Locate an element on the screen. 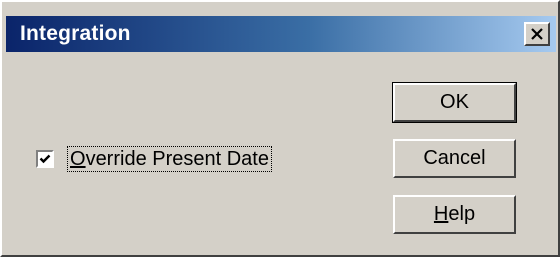 The width and height of the screenshot is (560, 257). override-present-date-option: Override Present Date is located at coordinates (154, 159).